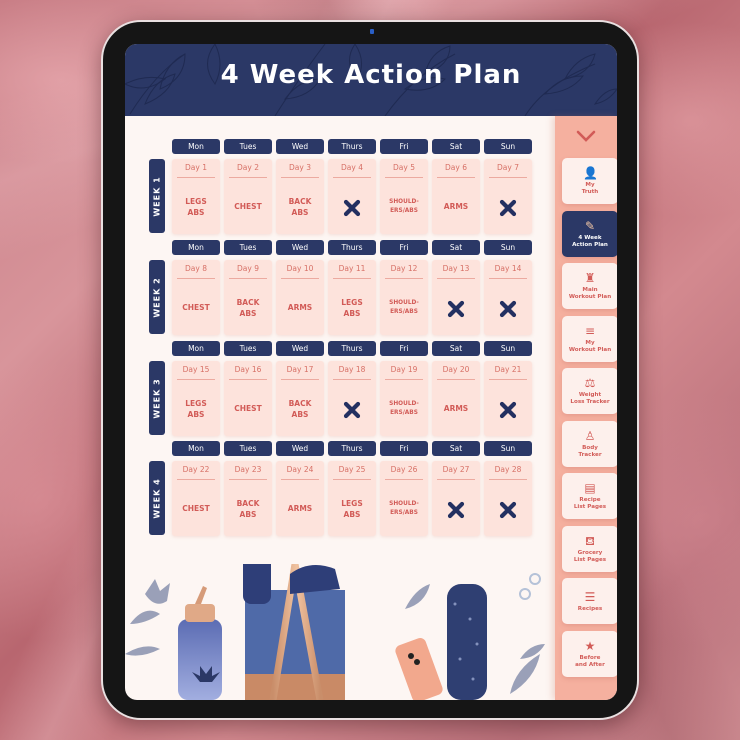  Describe the element at coordinates (157, 196) in the screenshot. I see `week-label: WEEK 1` at that location.